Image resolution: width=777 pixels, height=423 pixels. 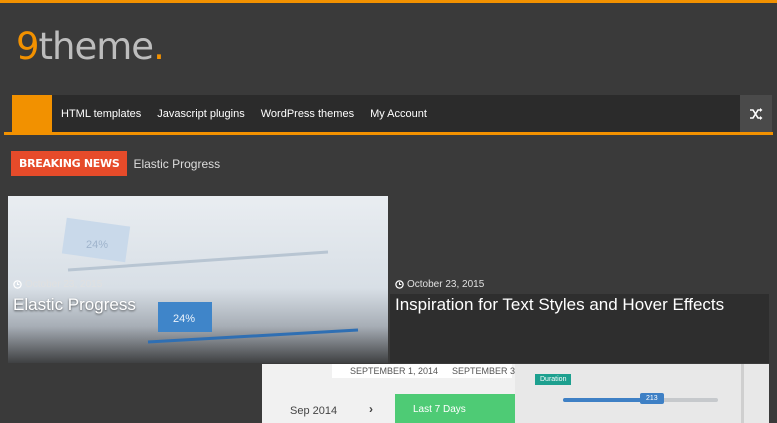 What do you see at coordinates (74, 305) in the screenshot?
I see `post-title: Elastic Progress` at bounding box center [74, 305].